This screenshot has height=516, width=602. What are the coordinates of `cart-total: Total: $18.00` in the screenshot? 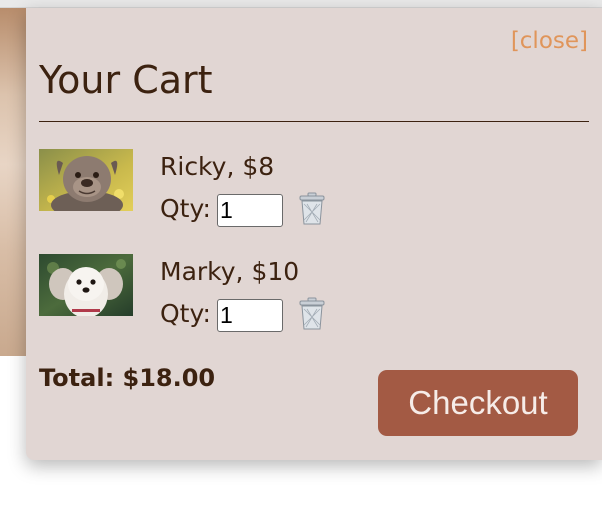 It's located at (127, 378).